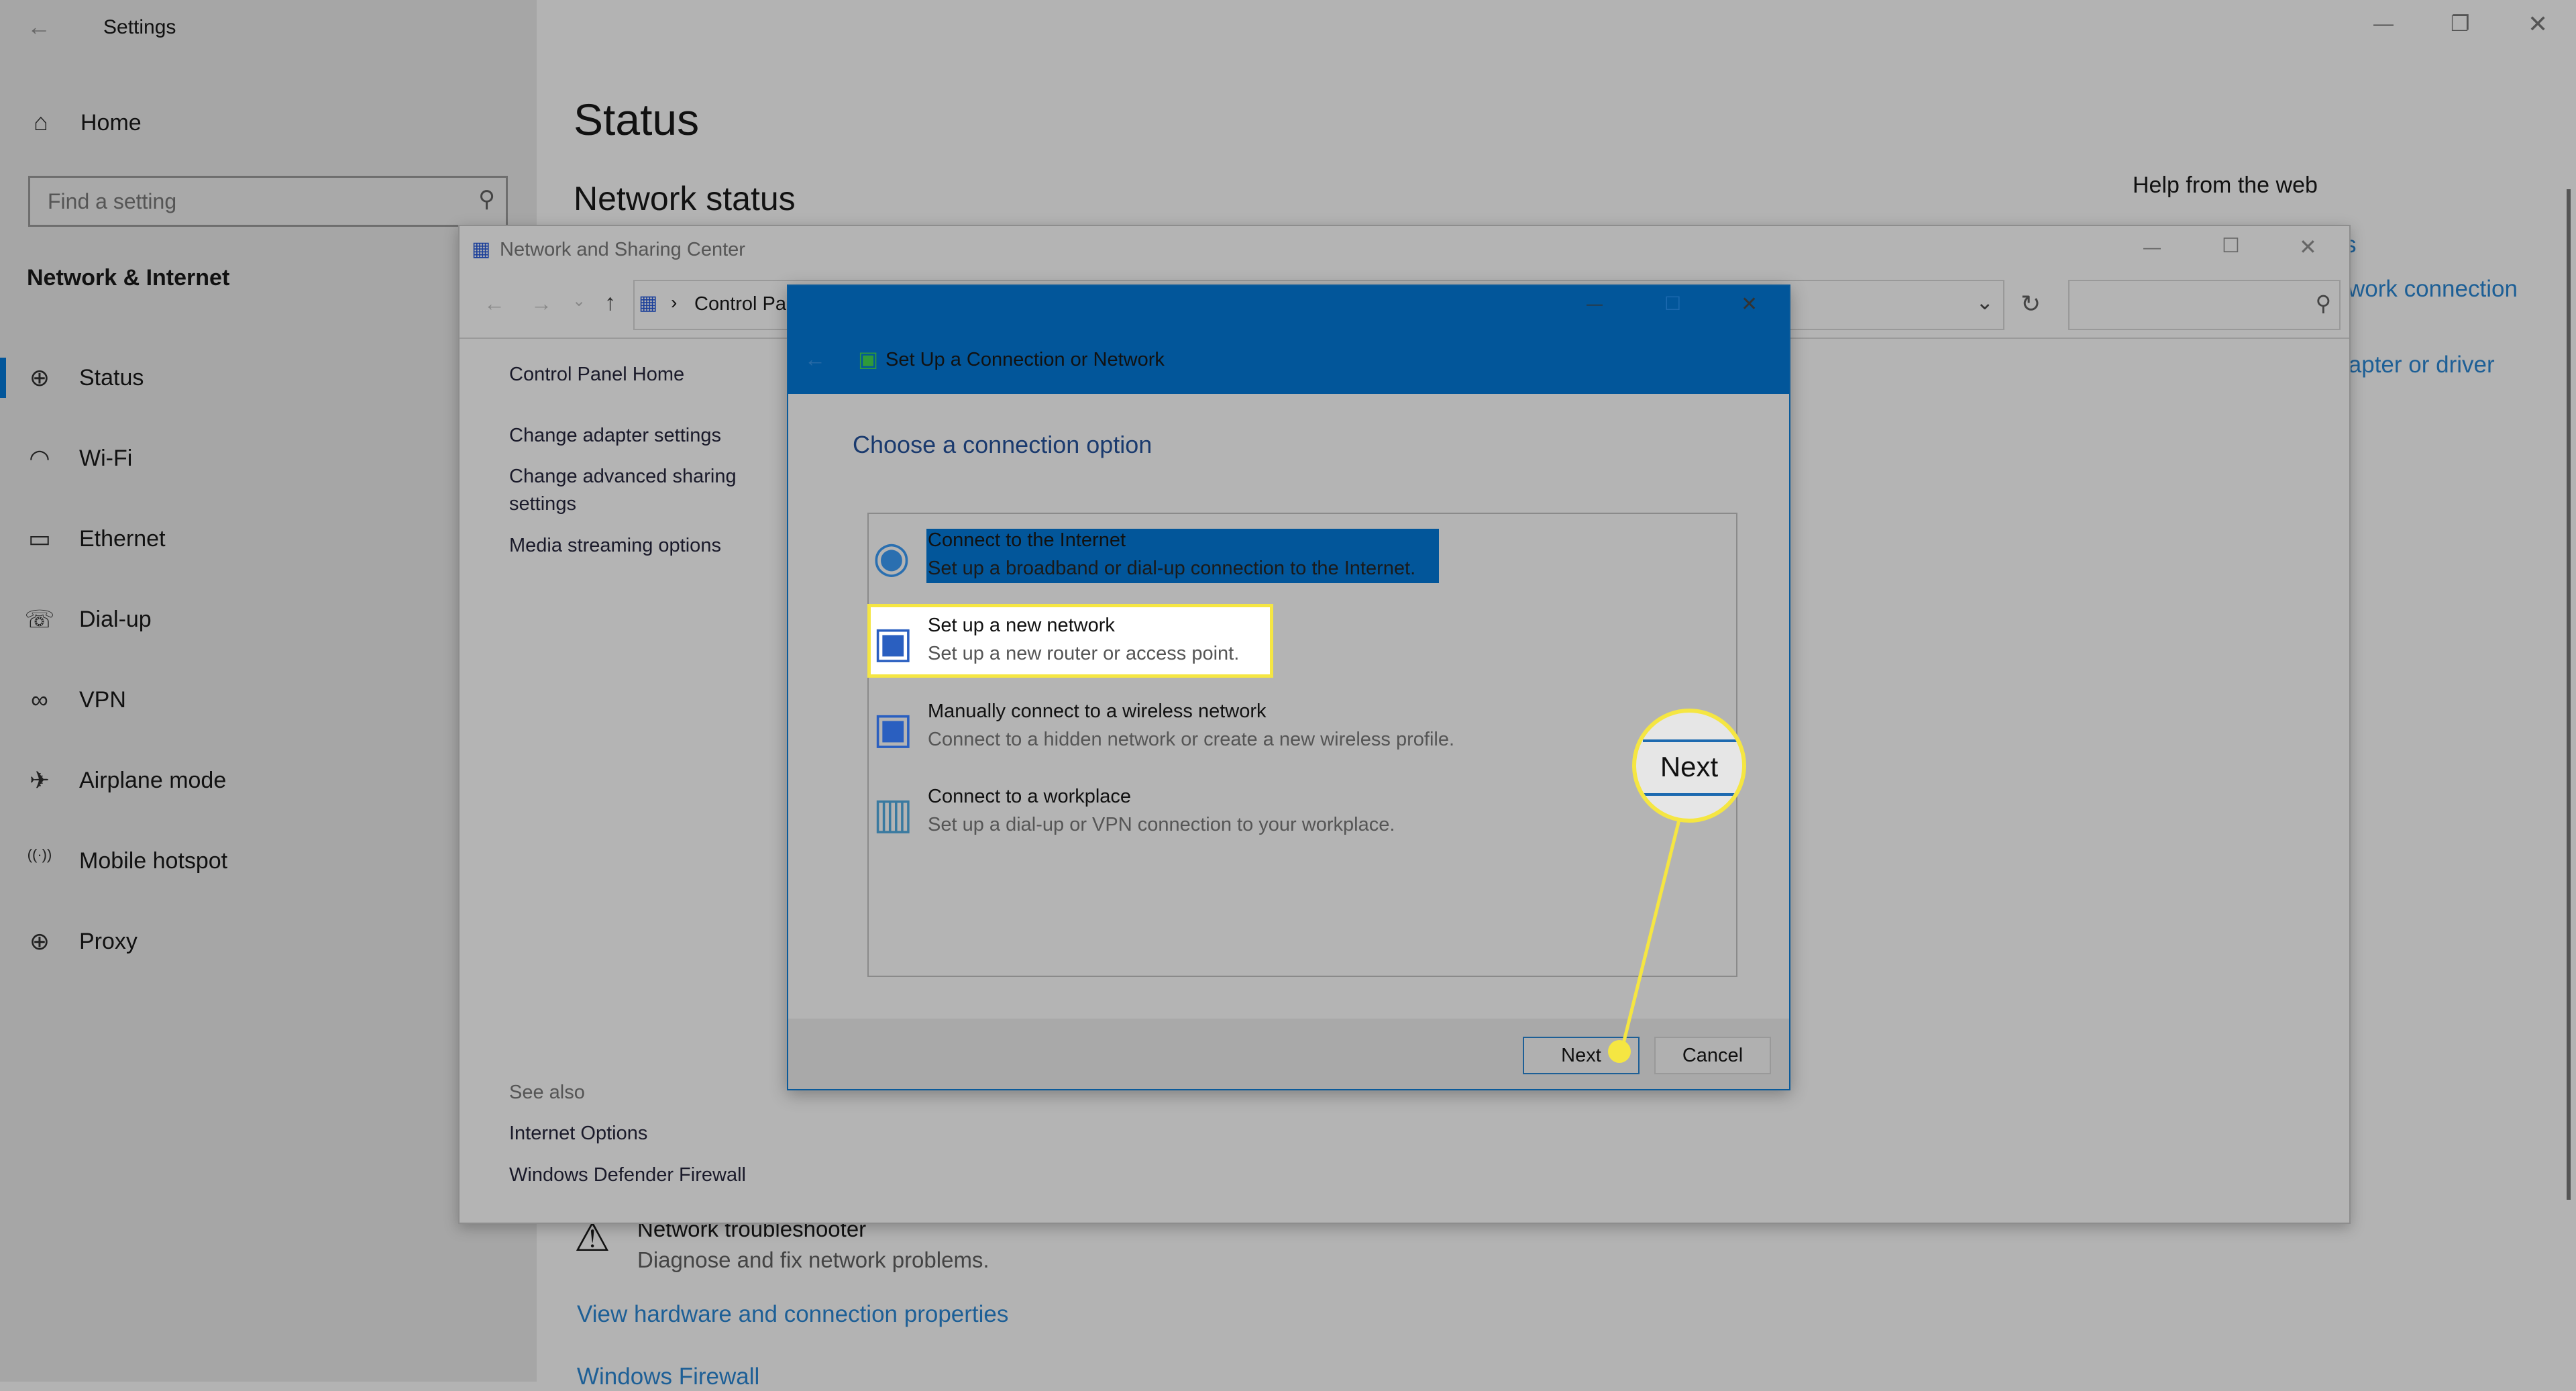 This screenshot has width=2576, height=1391. I want to click on callout-pointer, so click(1644, 941).